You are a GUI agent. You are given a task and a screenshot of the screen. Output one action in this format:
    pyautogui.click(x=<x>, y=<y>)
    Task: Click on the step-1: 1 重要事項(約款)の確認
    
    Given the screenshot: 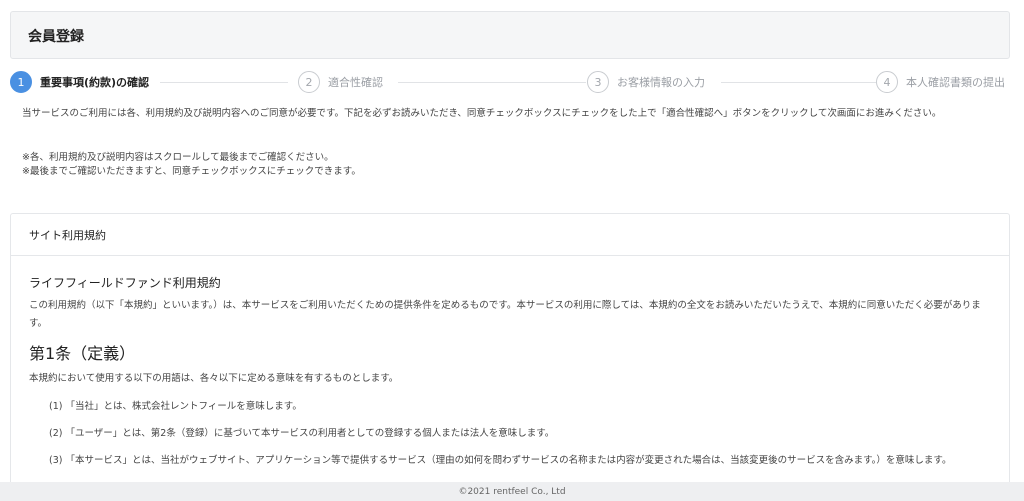 What is the action you would take?
    pyautogui.click(x=79, y=82)
    